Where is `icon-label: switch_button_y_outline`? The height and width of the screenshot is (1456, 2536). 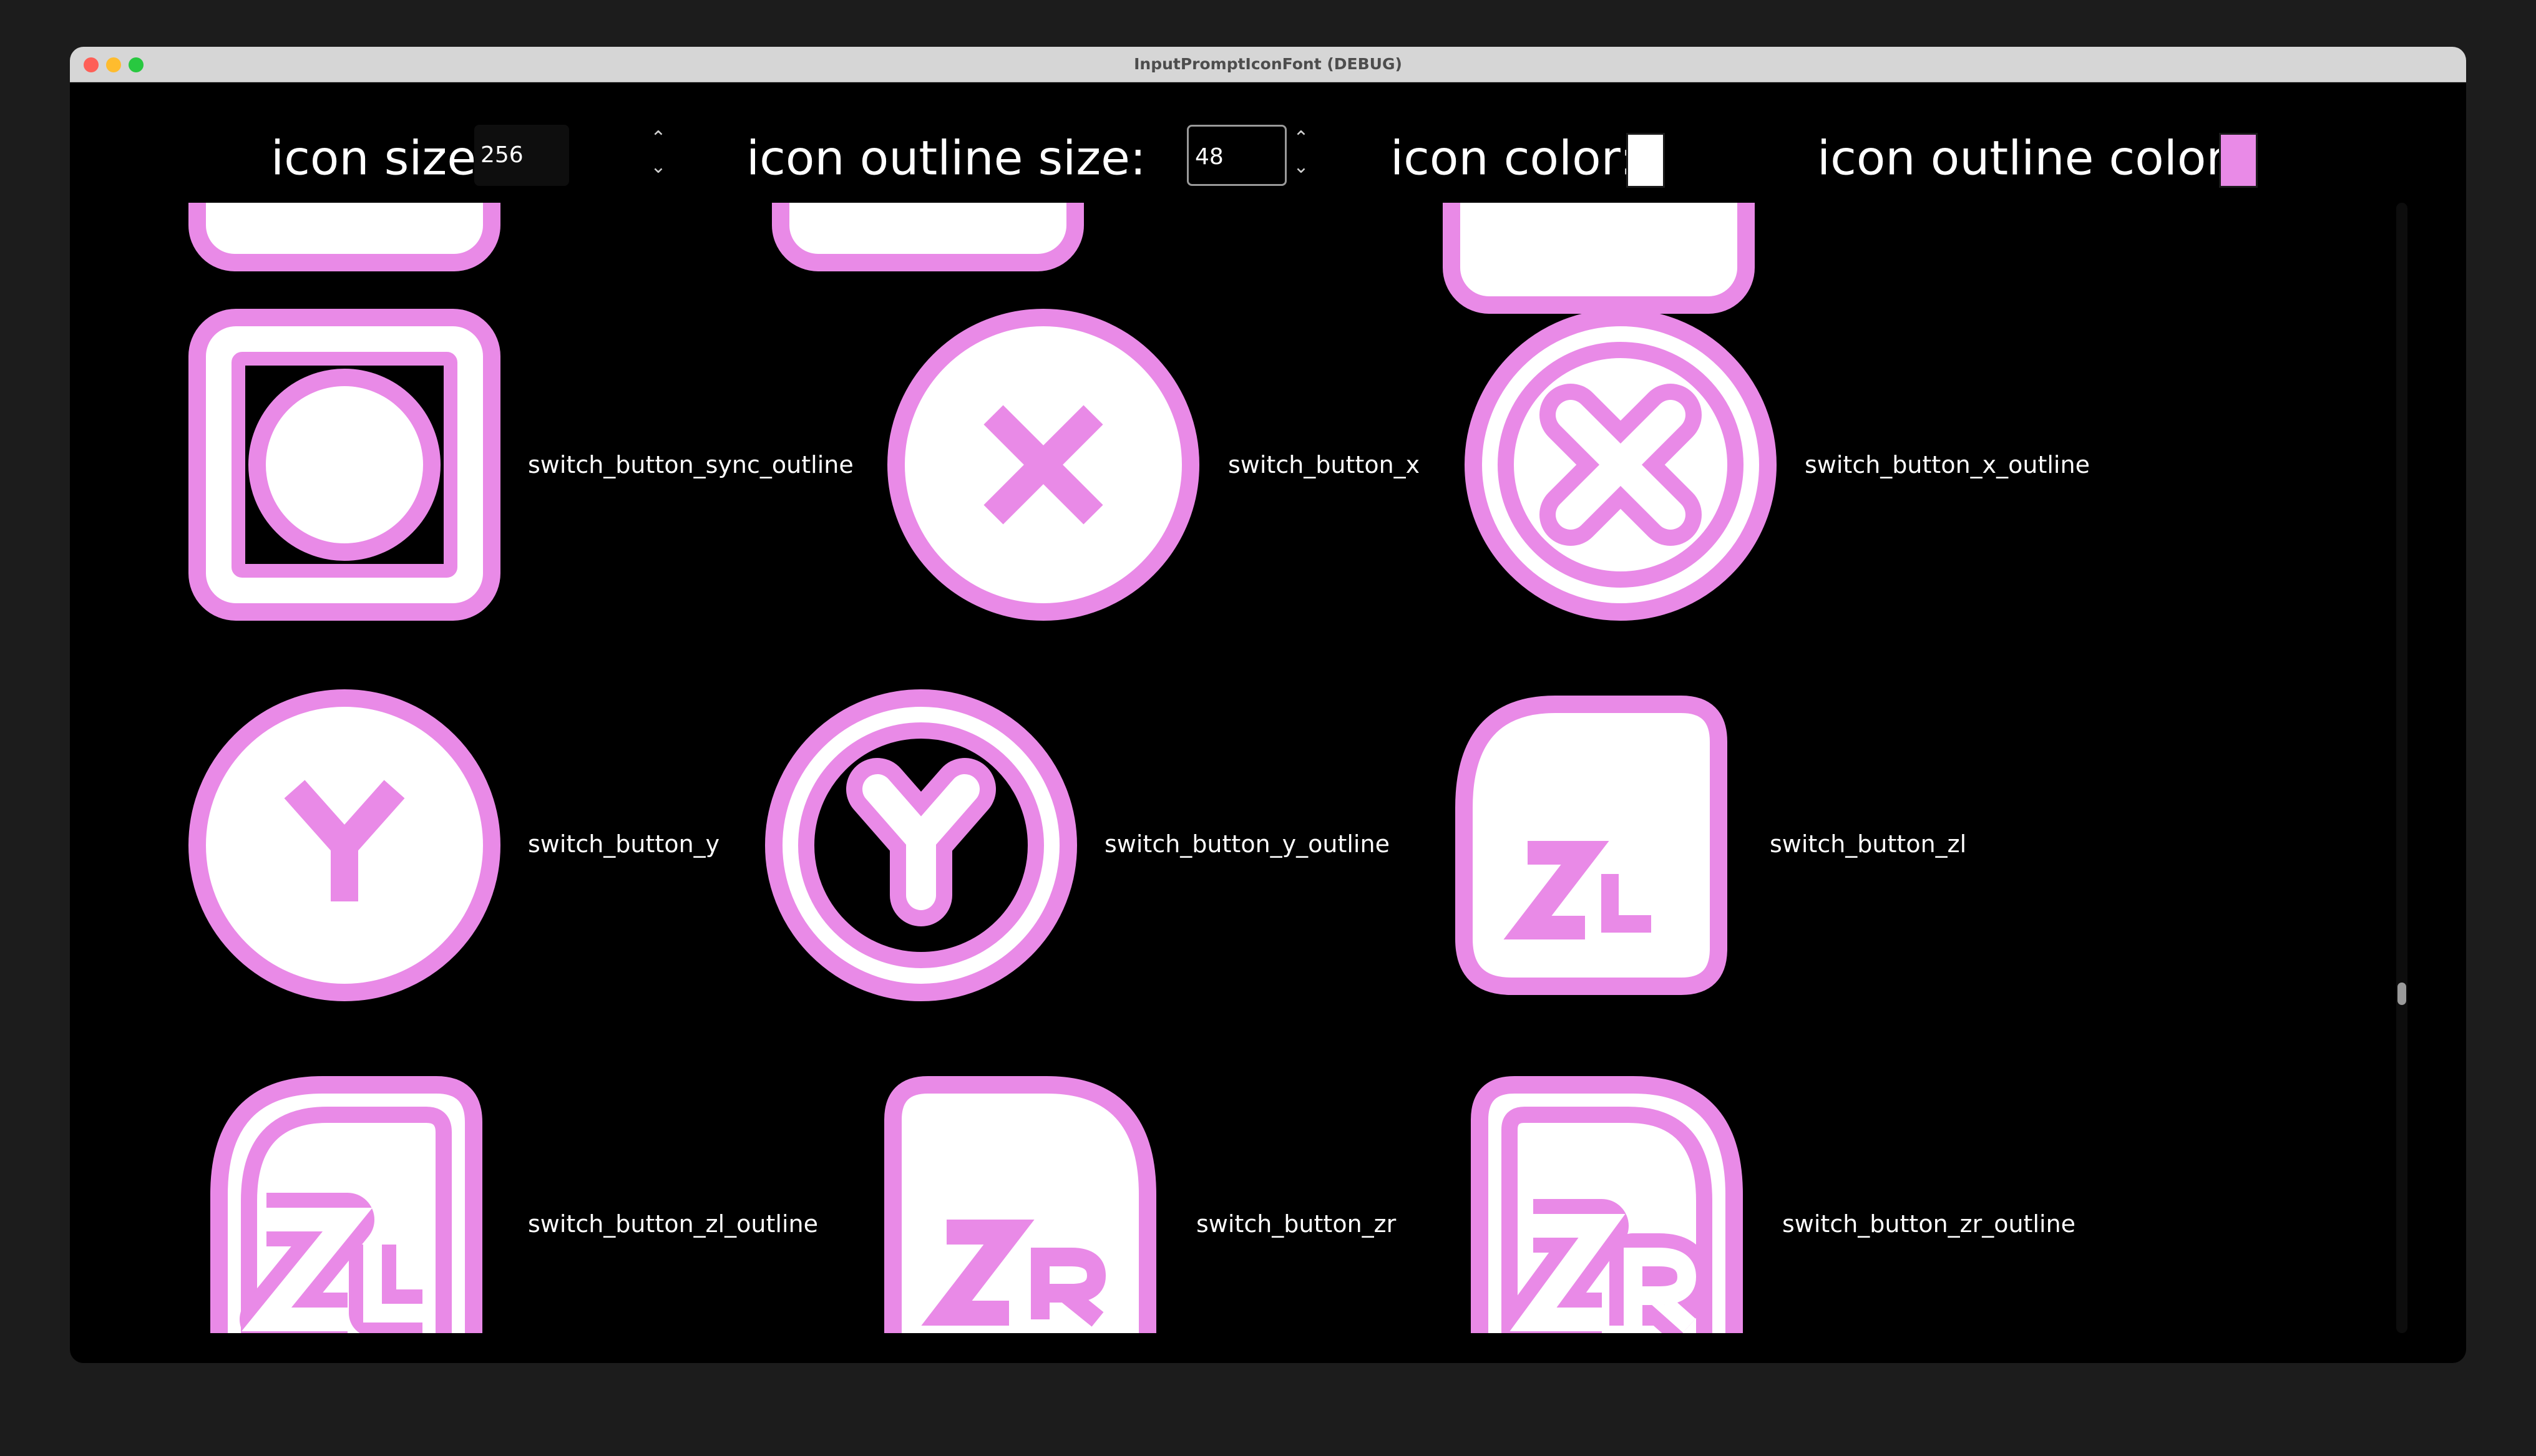 icon-label: switch_button_y_outline is located at coordinates (1247, 844).